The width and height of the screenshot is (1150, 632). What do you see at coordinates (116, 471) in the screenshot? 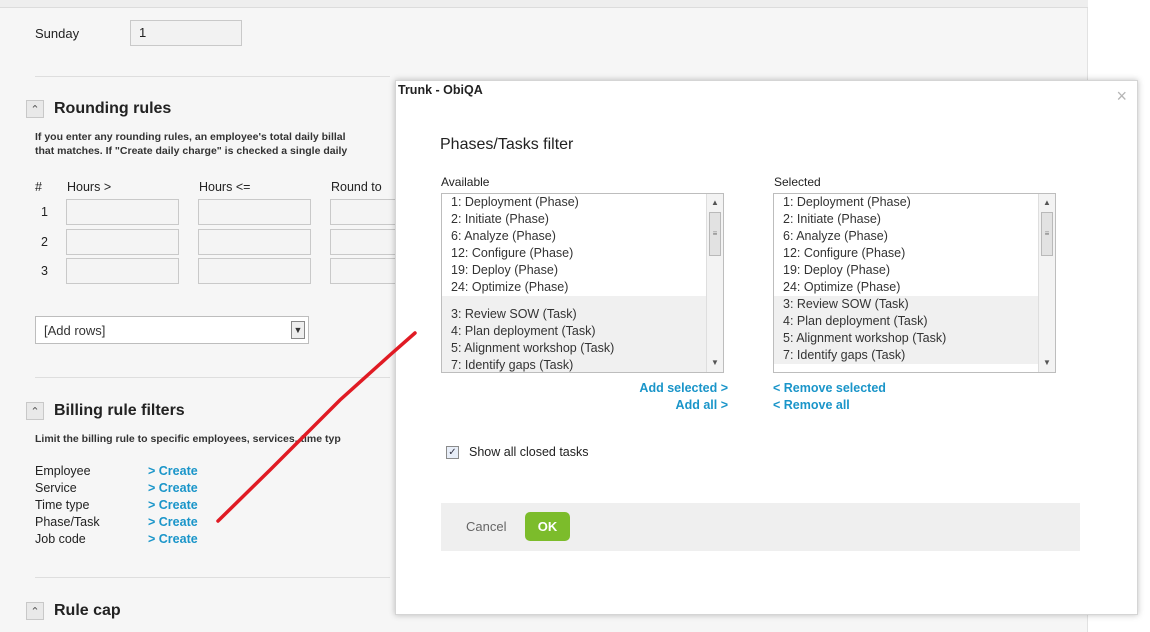
I see `filter-row-employee: Employee > Create` at bounding box center [116, 471].